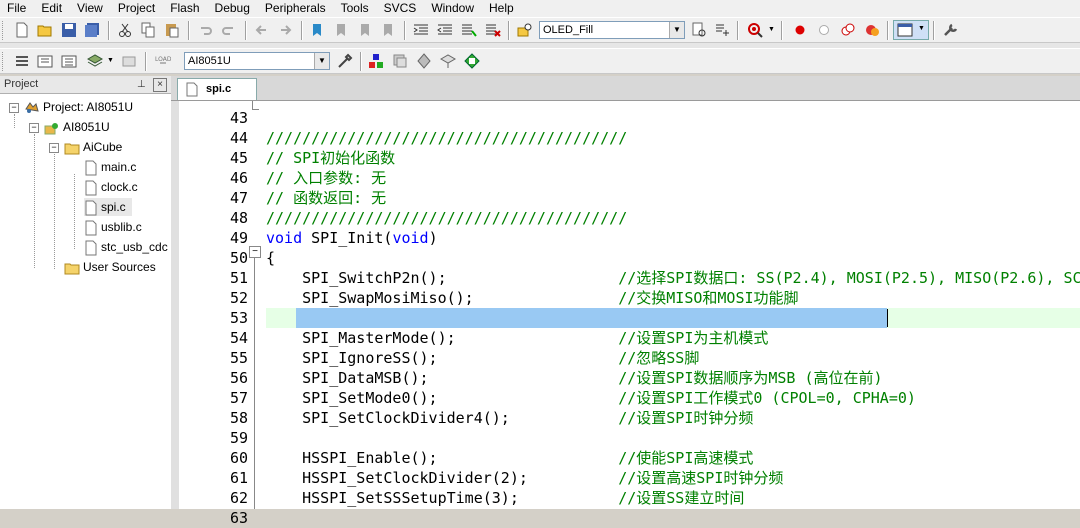 Image resolution: width=1080 pixels, height=528 pixels. I want to click on incremental-find-icon, so click(722, 30).